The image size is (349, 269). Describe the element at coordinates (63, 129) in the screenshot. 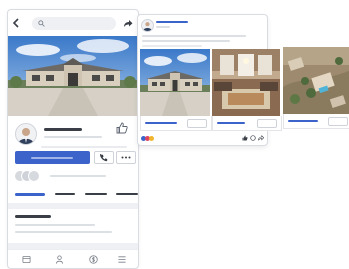

I see `agent-name-line` at that location.